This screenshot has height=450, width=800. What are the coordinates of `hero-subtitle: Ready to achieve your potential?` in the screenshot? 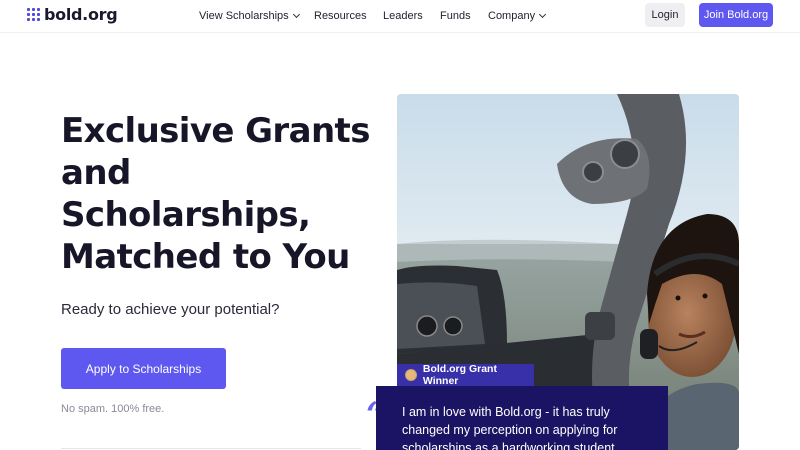 It's located at (170, 309).